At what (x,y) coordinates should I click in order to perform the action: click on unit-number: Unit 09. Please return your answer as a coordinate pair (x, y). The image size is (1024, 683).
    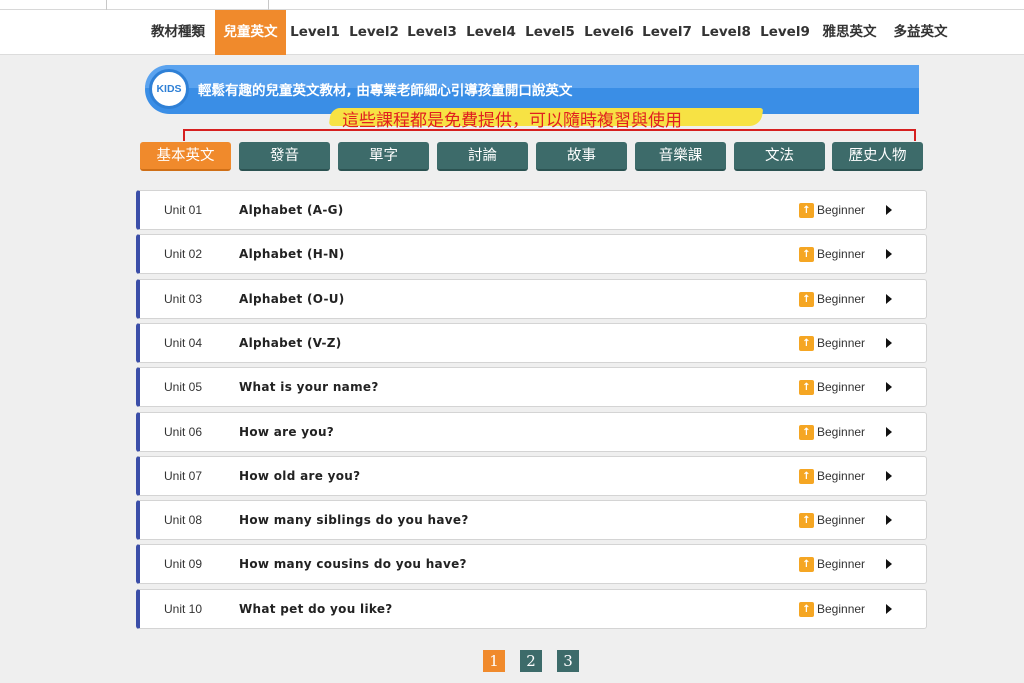
    Looking at the image, I should click on (183, 564).